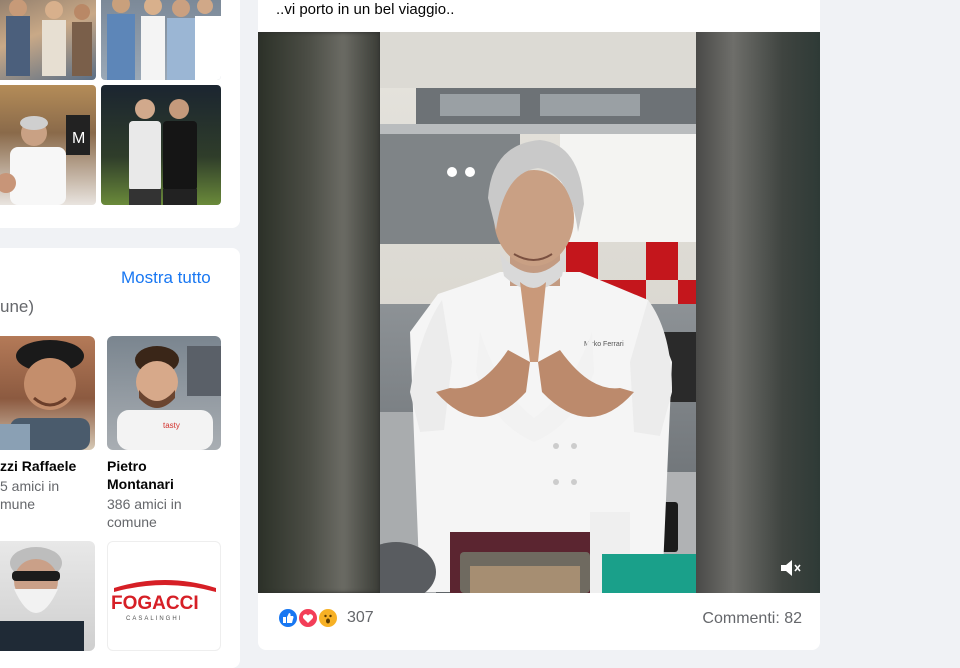 The width and height of the screenshot is (960, 668). Describe the element at coordinates (42, 599) in the screenshot. I see `friend-avatar-bearded` at that location.